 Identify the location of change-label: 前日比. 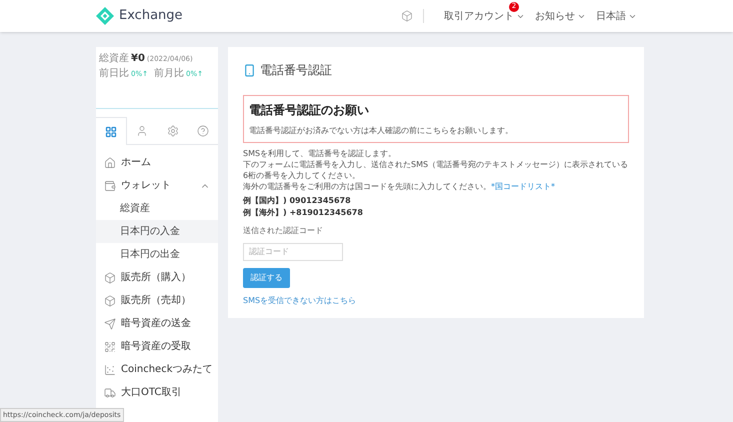
(114, 73).